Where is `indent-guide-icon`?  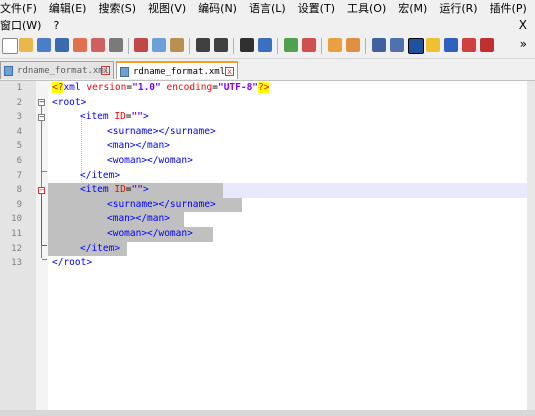
indent-guide-icon is located at coordinates (416, 46).